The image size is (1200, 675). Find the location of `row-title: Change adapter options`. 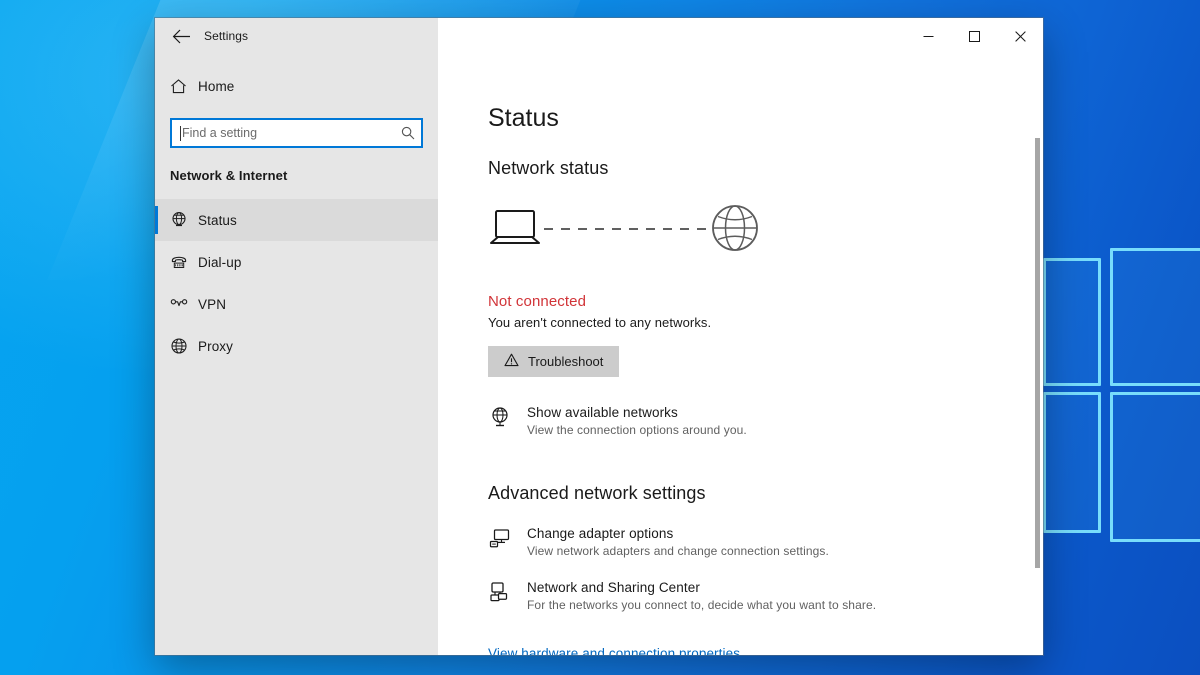

row-title: Change adapter options is located at coordinates (600, 533).